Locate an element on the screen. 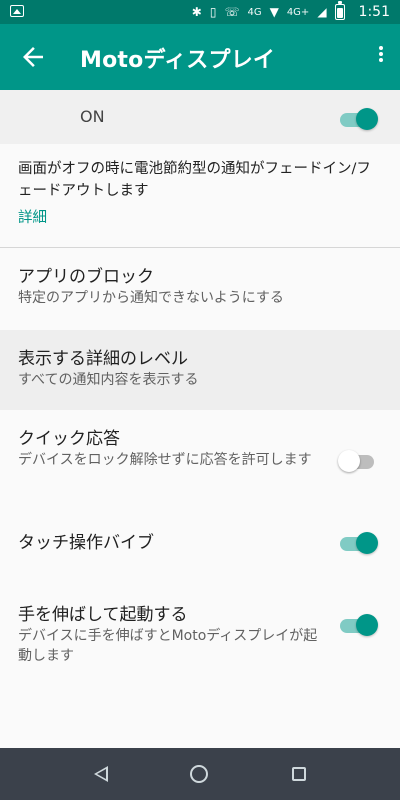 The width and height of the screenshot is (400, 800). call-wifi-icon: ☏ is located at coordinates (232, 12).